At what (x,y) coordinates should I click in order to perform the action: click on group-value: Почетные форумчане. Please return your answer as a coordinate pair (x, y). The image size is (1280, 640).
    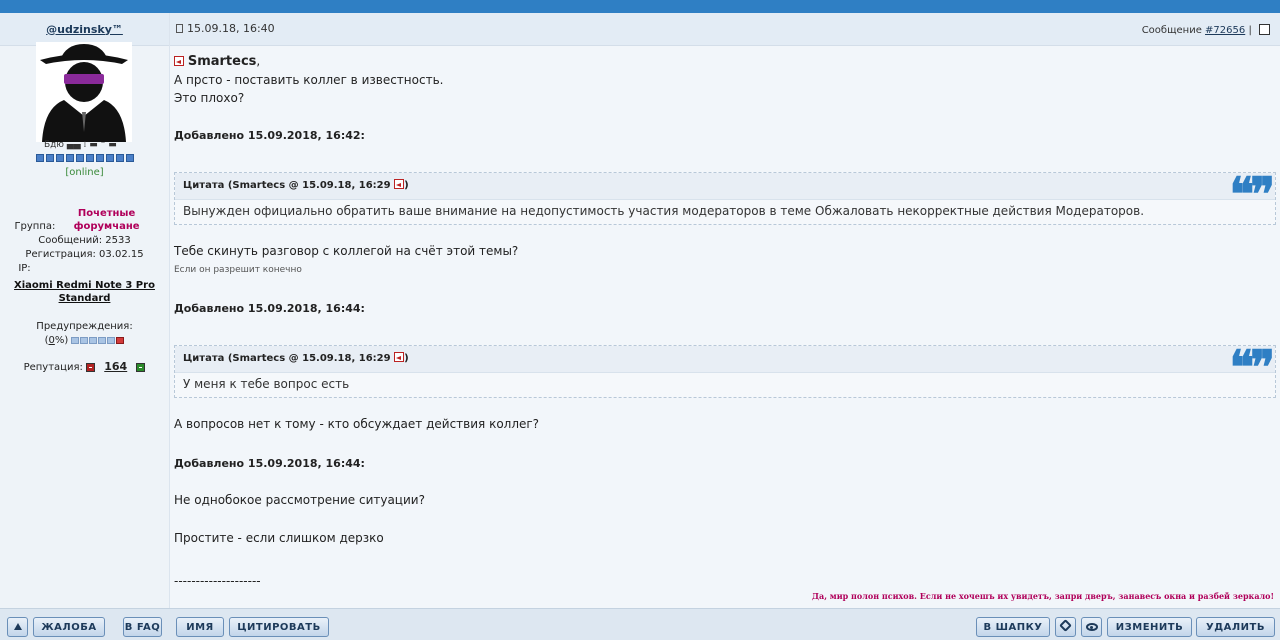
    Looking at the image, I should click on (106, 220).